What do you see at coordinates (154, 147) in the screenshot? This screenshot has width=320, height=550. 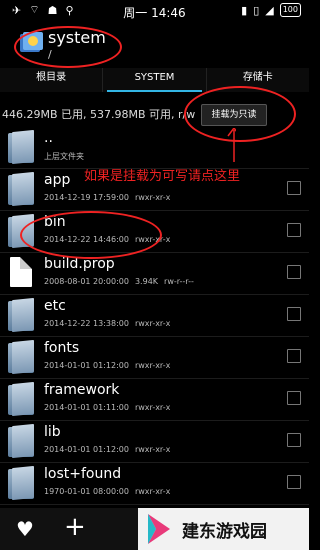 I see `list-item: .. 上层文件夹` at bounding box center [154, 147].